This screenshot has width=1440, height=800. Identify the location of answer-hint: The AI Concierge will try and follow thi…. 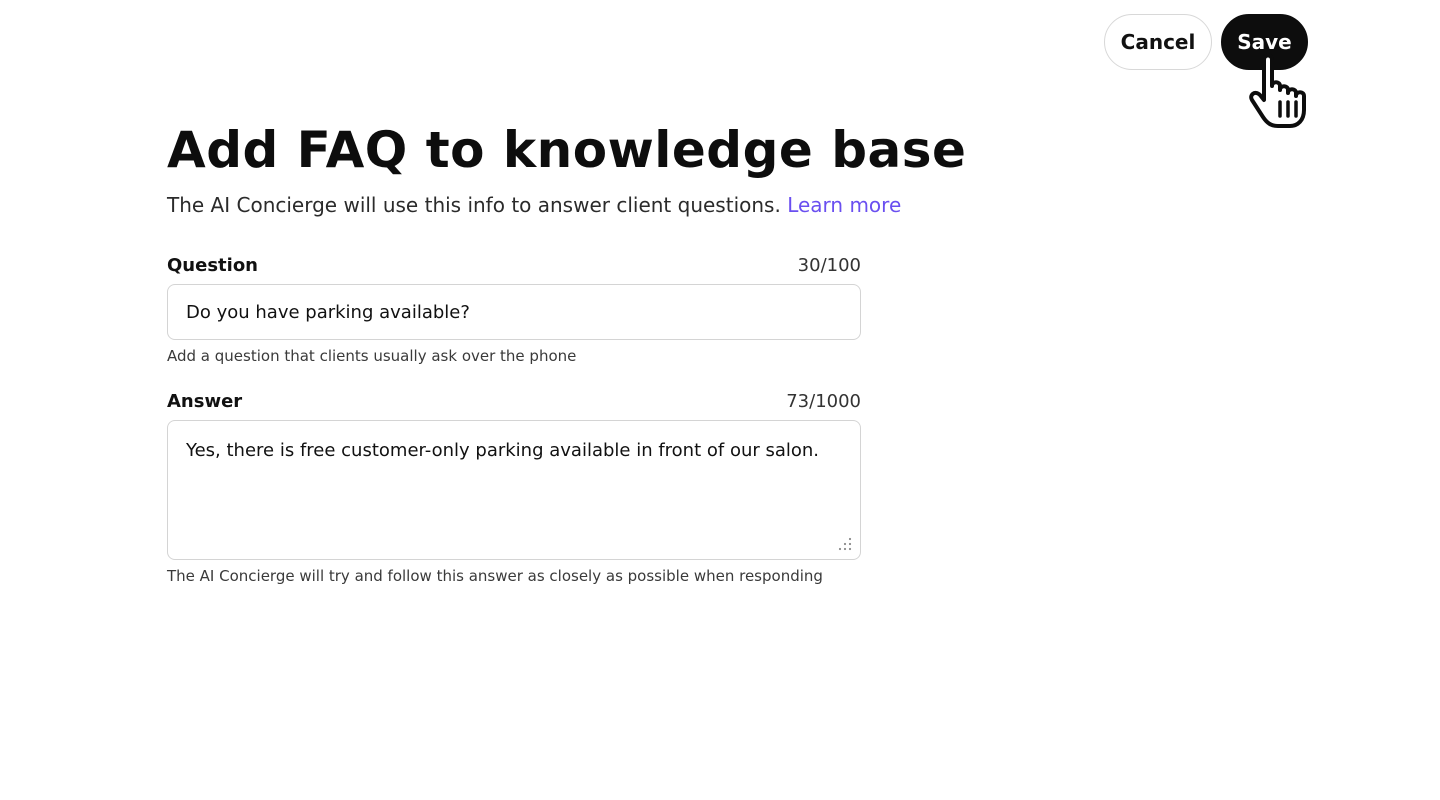
(495, 576).